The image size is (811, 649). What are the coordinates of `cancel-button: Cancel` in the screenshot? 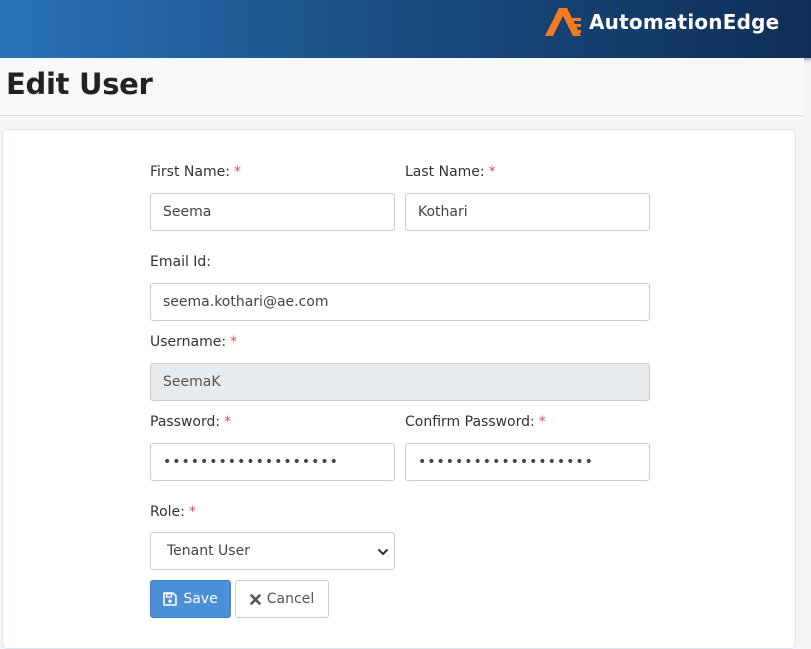 It's located at (282, 599).